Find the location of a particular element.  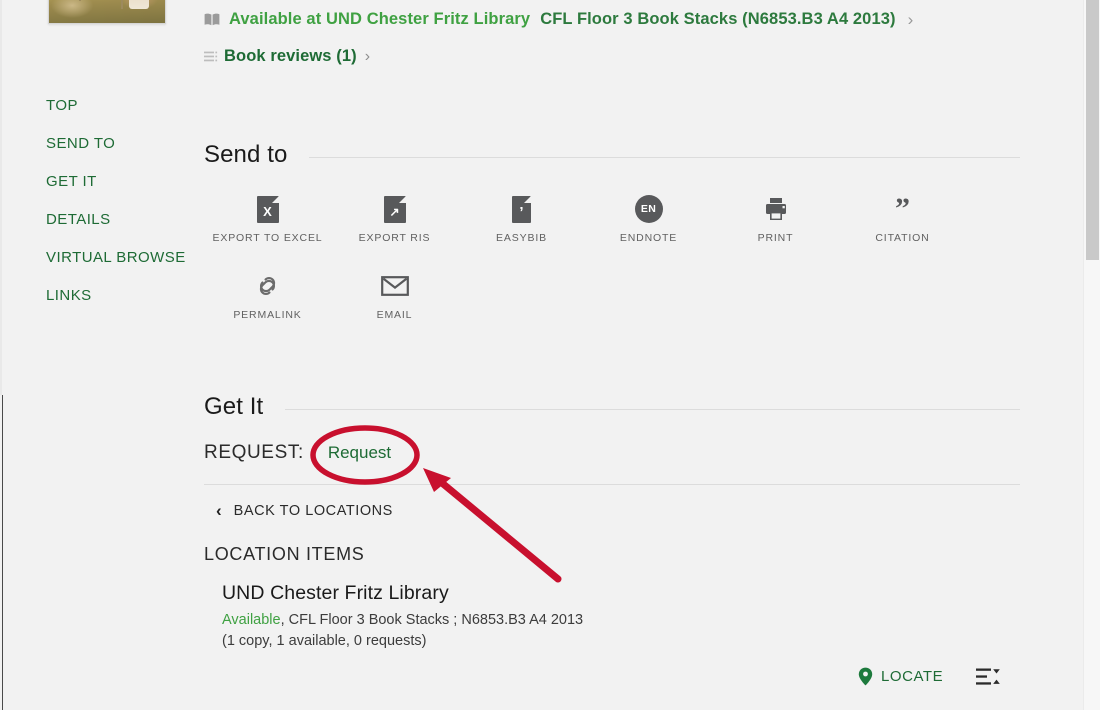

sidebar-item-links: LINKS is located at coordinates (121, 296).